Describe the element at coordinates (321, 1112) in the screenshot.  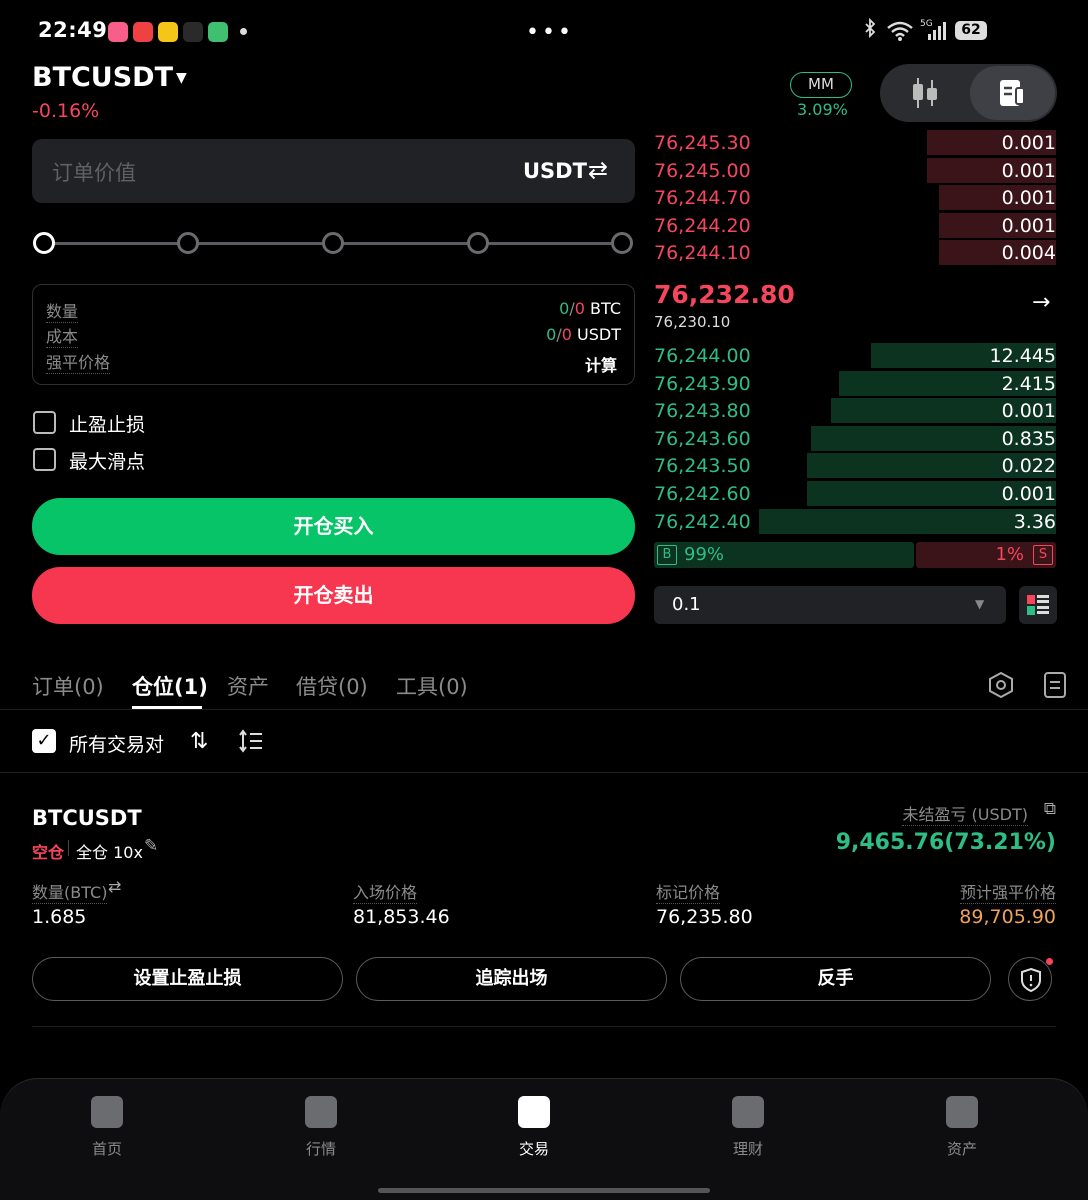
I see `chart-icon` at that location.